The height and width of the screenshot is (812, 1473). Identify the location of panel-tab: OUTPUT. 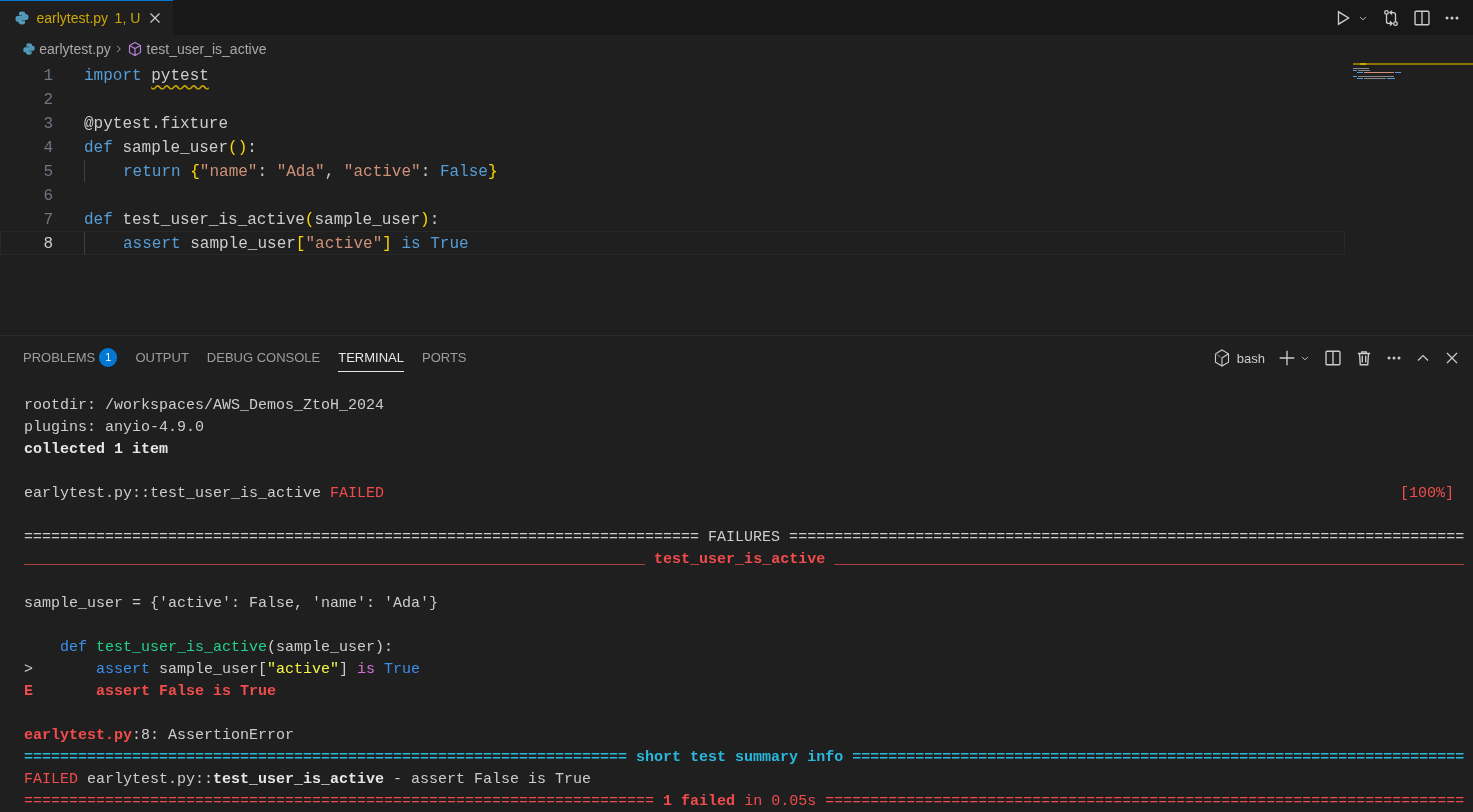
(162, 358).